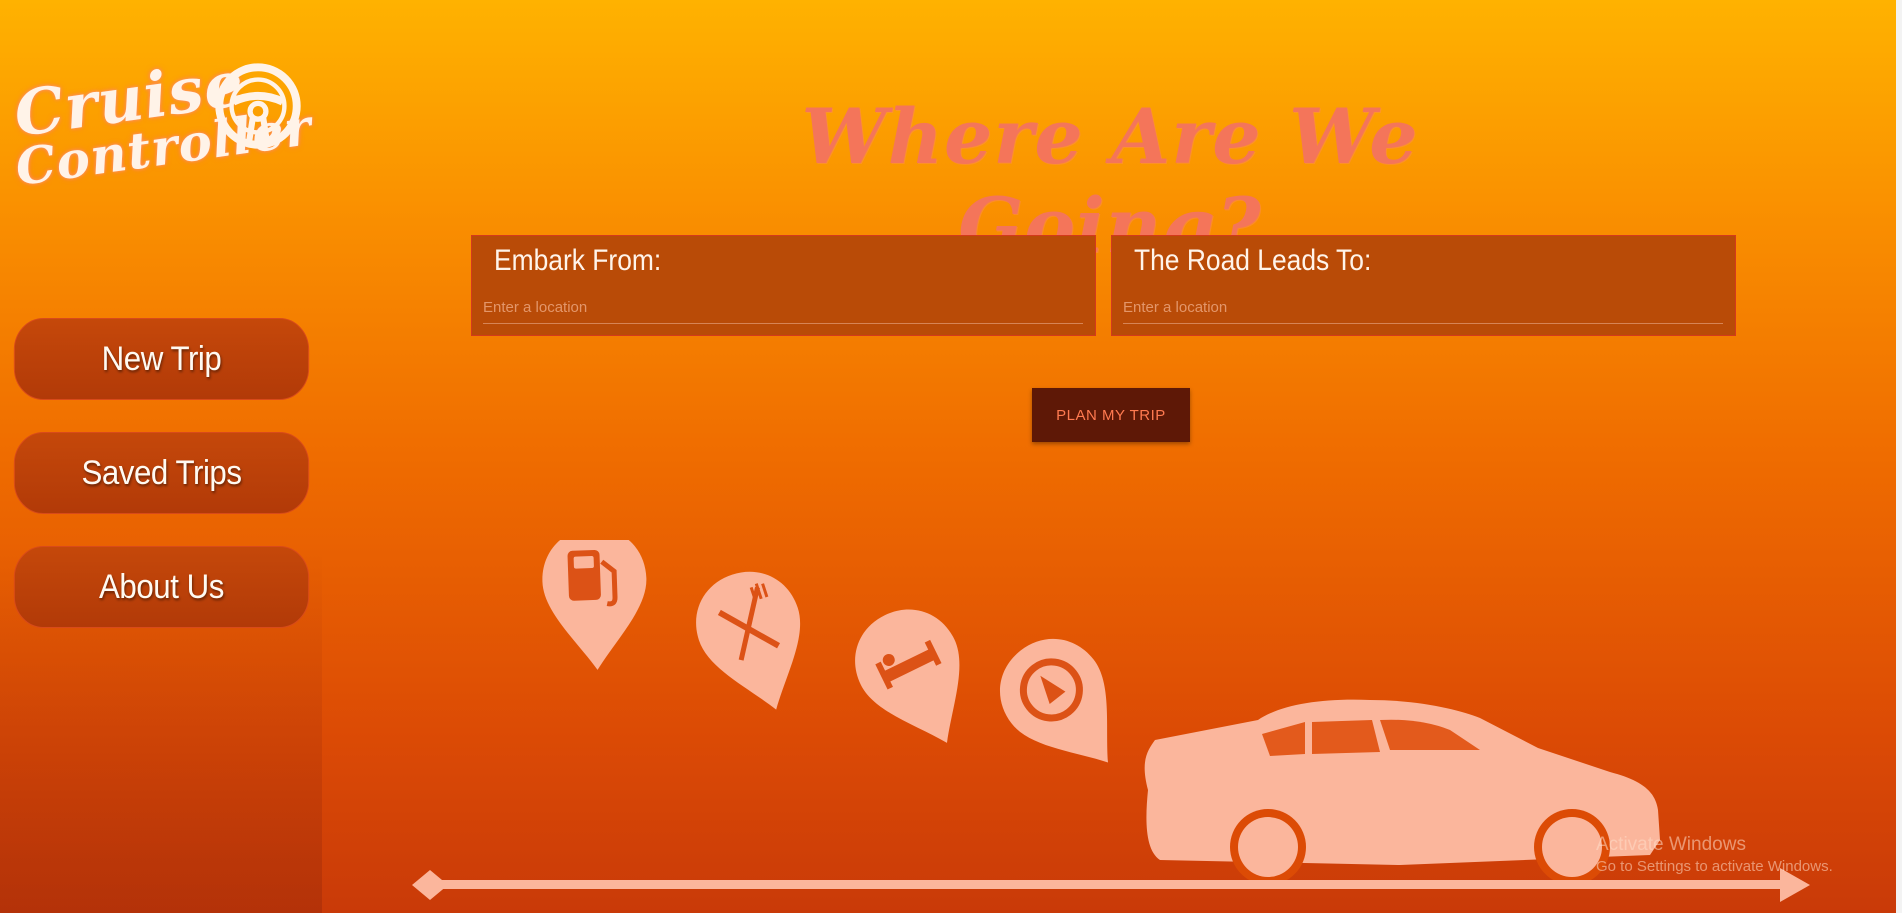 The width and height of the screenshot is (1902, 913). What do you see at coordinates (783, 285) in the screenshot?
I see `origin-field: Embark From:` at bounding box center [783, 285].